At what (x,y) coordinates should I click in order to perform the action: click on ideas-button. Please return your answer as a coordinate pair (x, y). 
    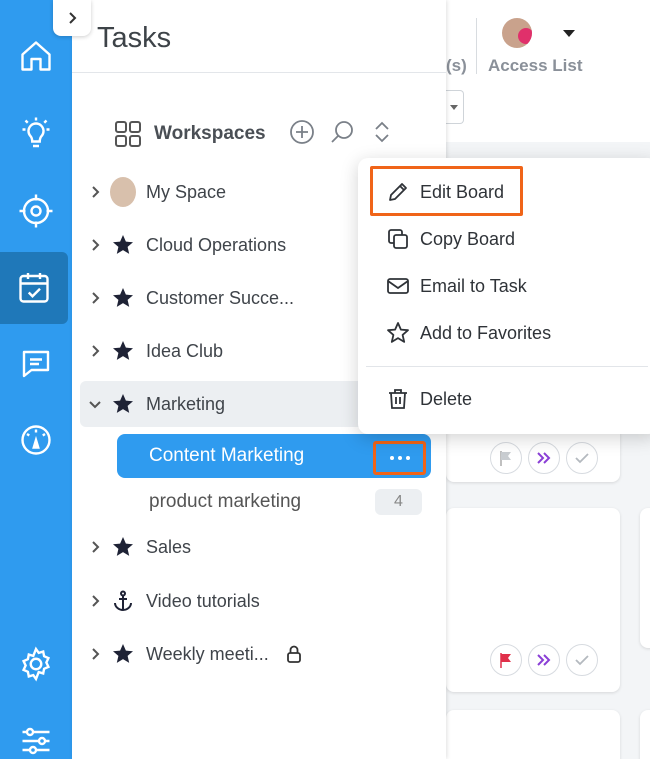
    Looking at the image, I should click on (36, 134).